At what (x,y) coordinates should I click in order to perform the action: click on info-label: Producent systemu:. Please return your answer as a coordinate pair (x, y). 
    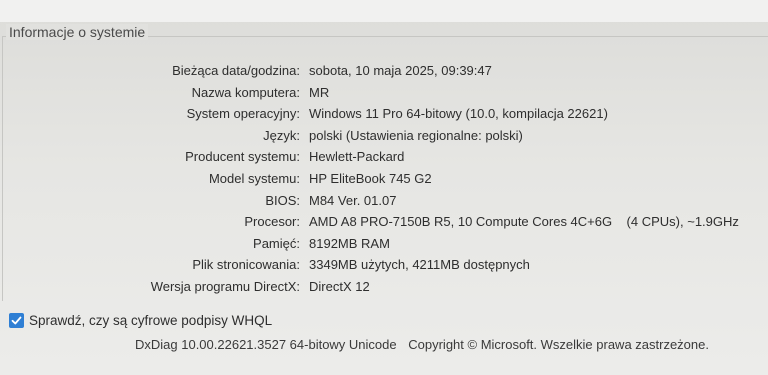
    Looking at the image, I should click on (242, 156).